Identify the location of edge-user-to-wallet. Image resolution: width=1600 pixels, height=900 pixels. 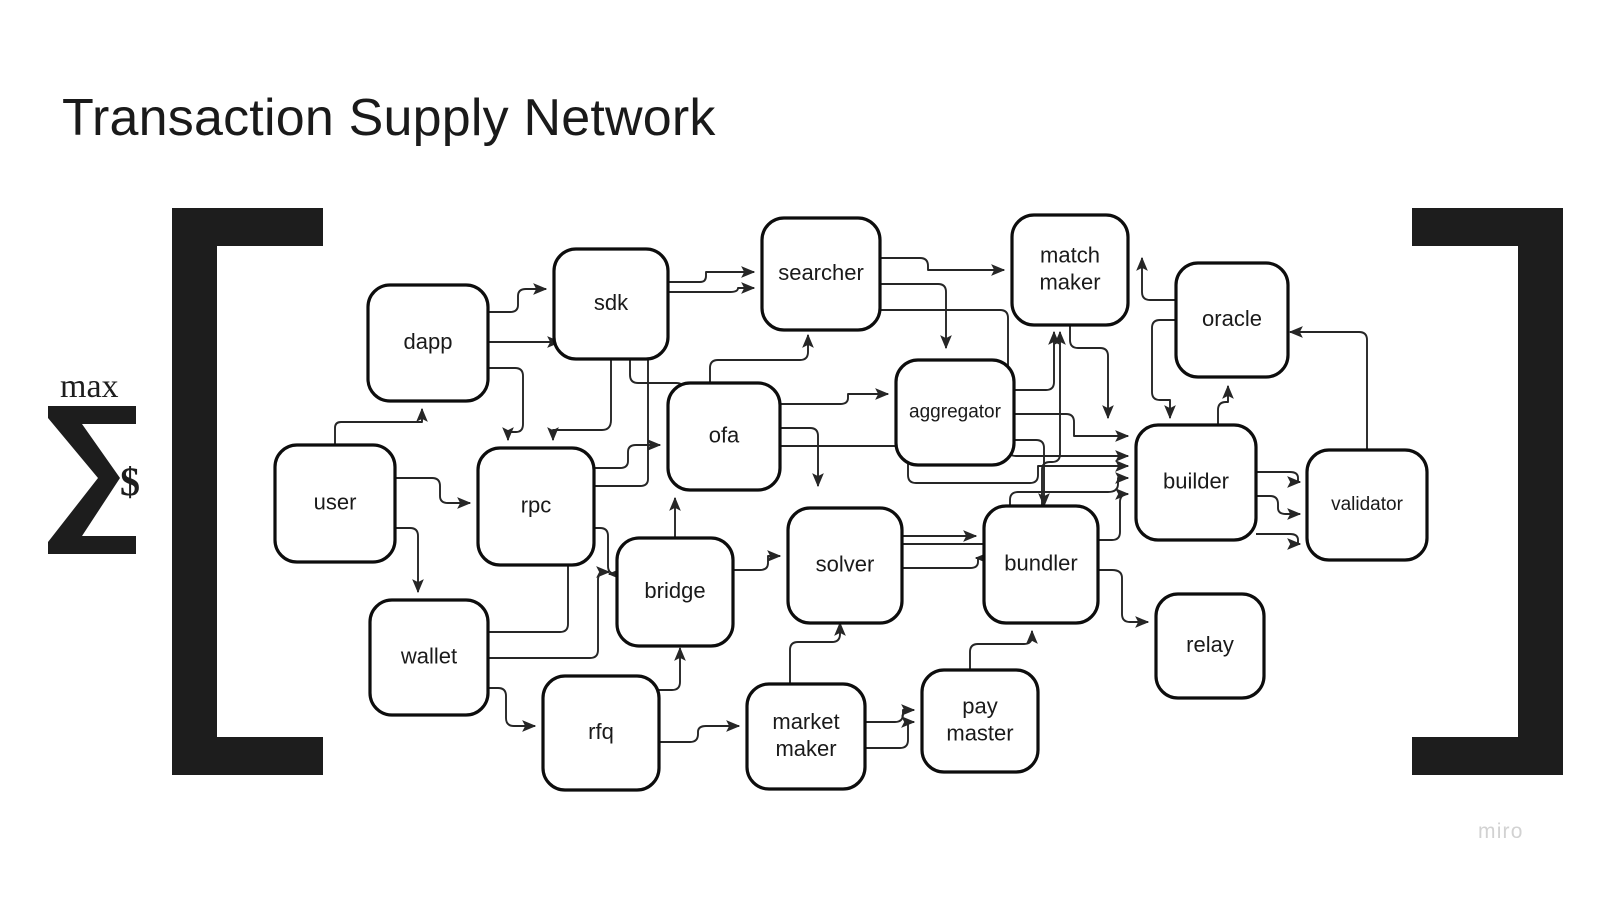
(409, 560).